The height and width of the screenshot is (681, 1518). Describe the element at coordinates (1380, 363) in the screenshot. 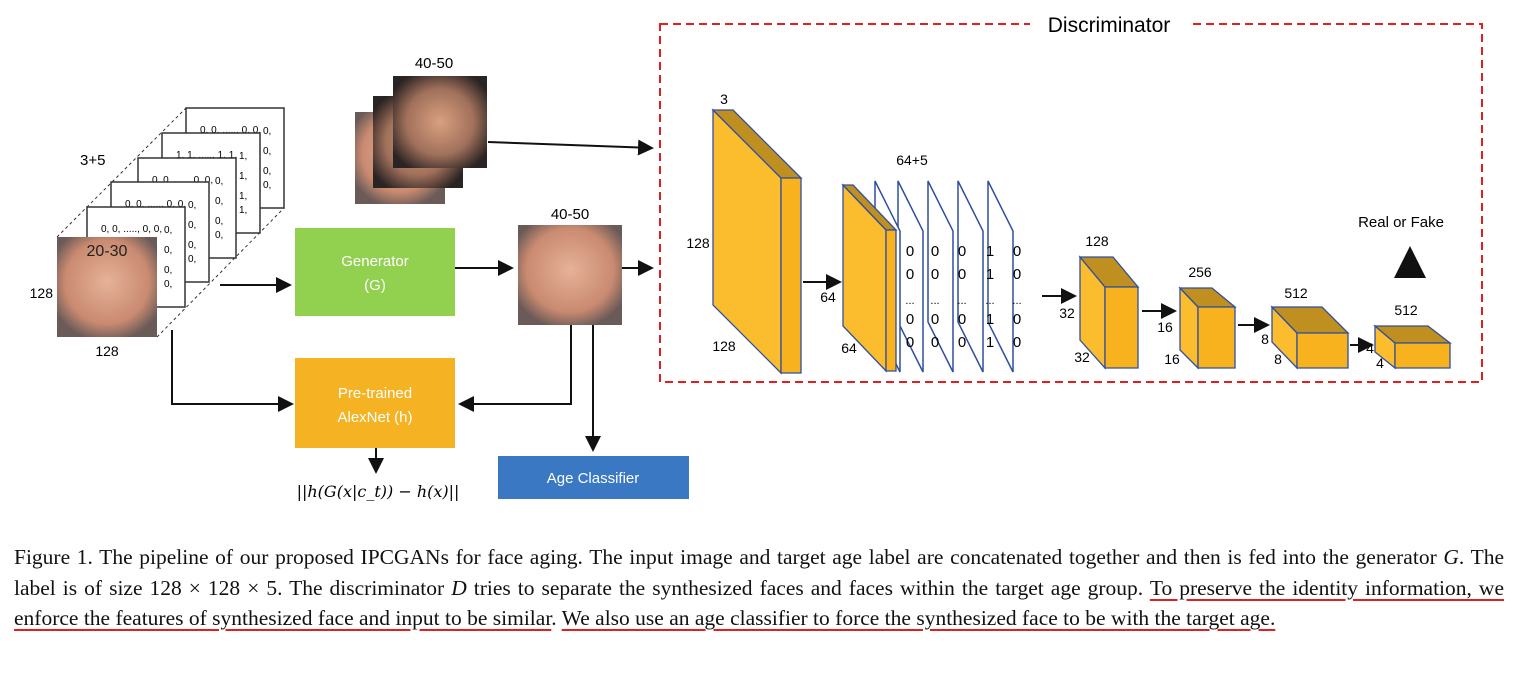

I see `dimension-label-l6_w: 4` at that location.